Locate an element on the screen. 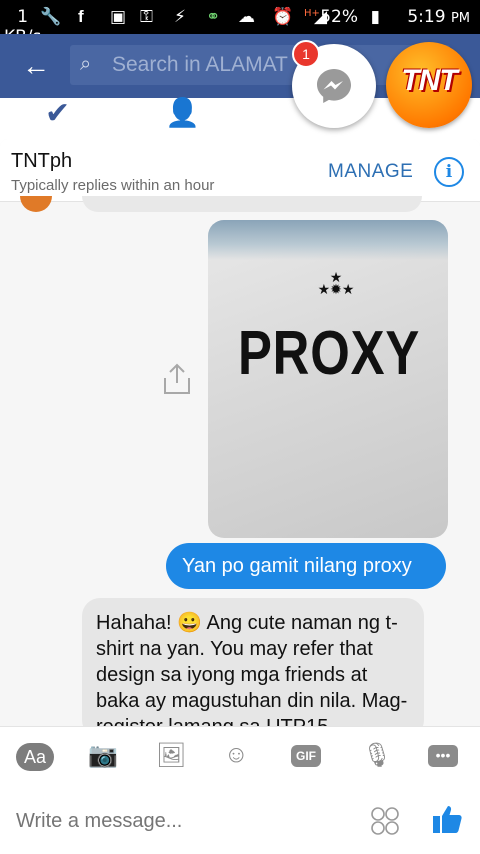  clock-ampm: PM is located at coordinates (460, 18).